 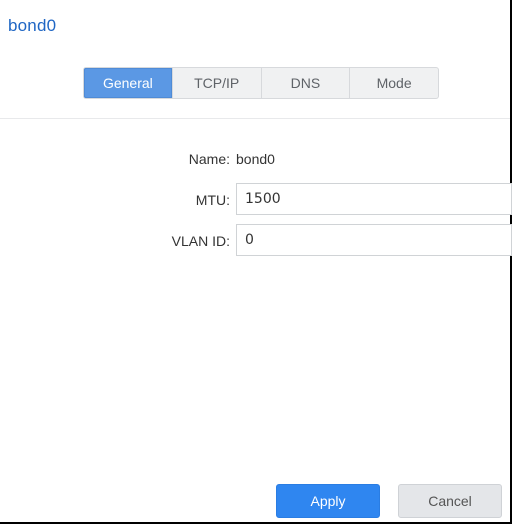 I want to click on vlan-id-input, so click(x=374, y=240).